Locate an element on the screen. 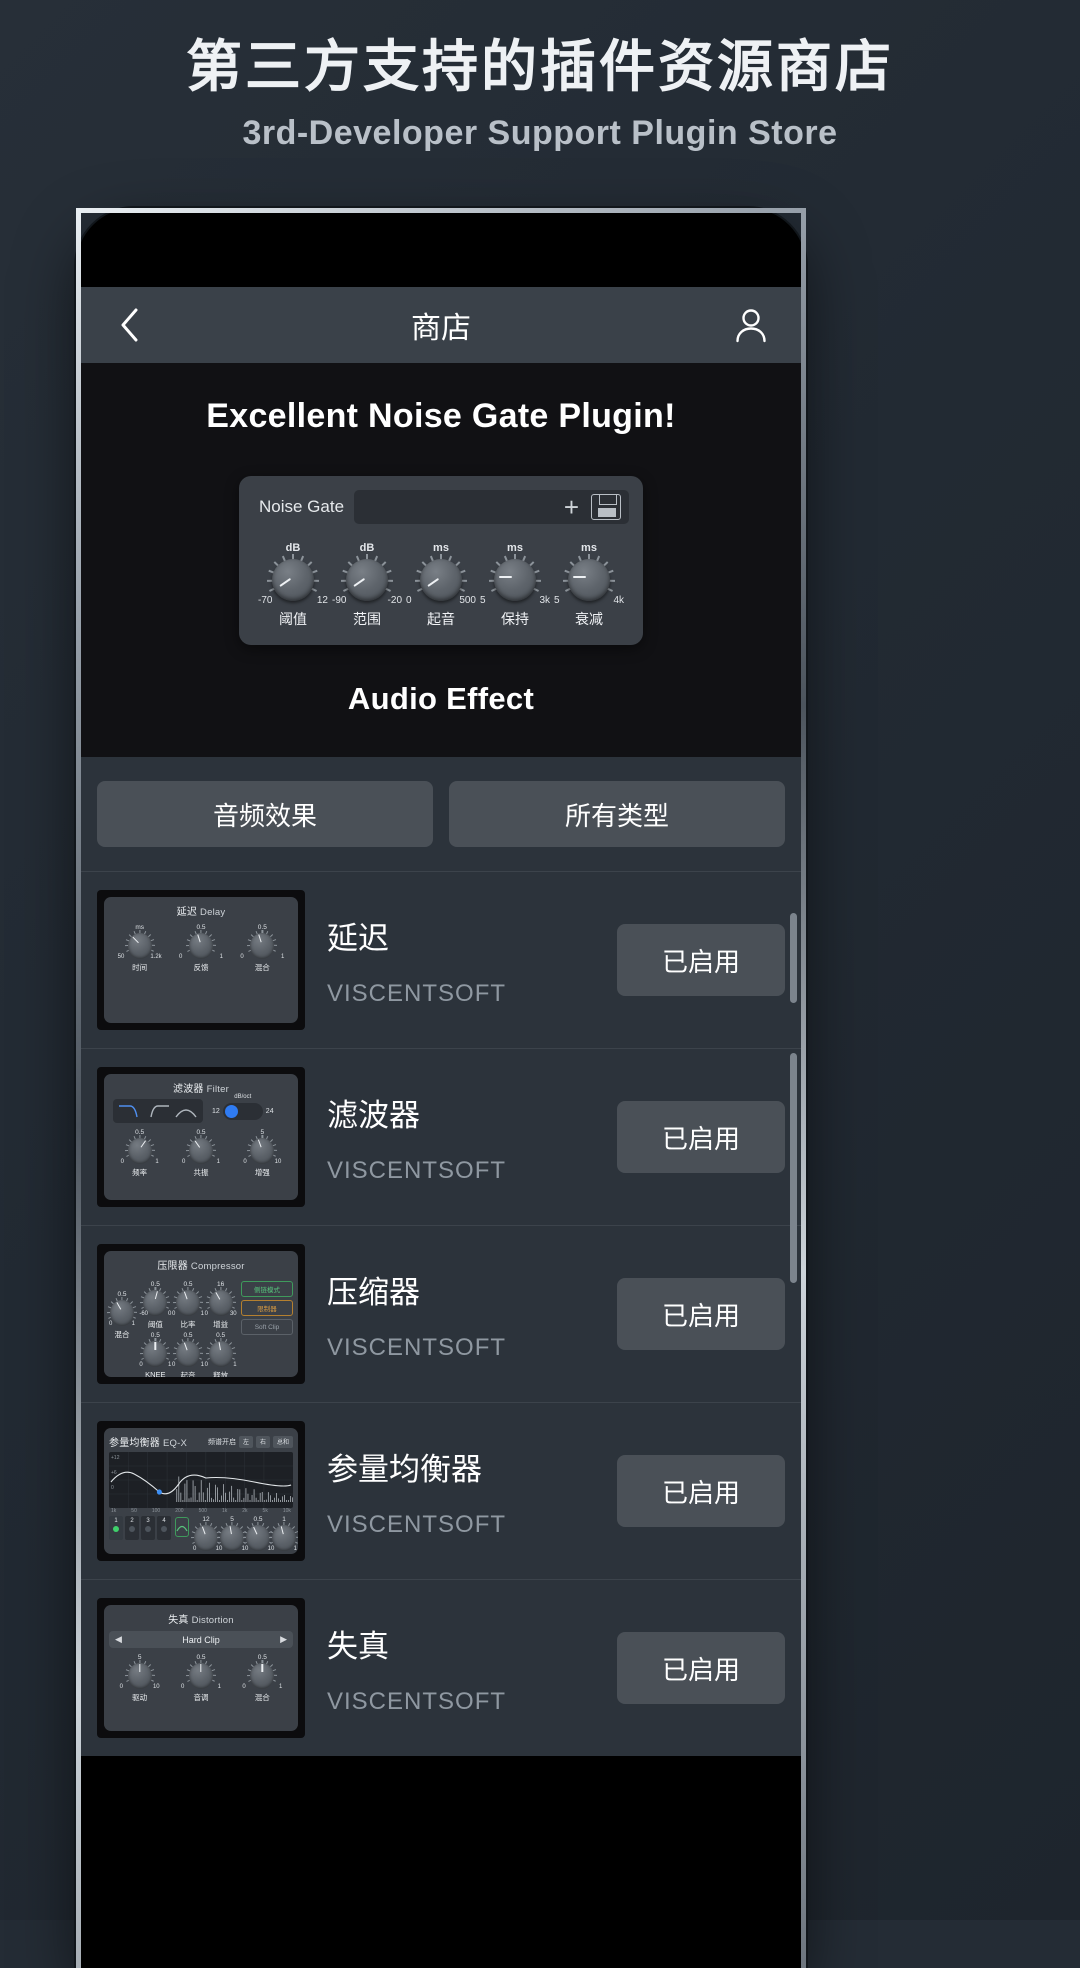  mini-knob-label: 驱动 is located at coordinates (140, 1697).